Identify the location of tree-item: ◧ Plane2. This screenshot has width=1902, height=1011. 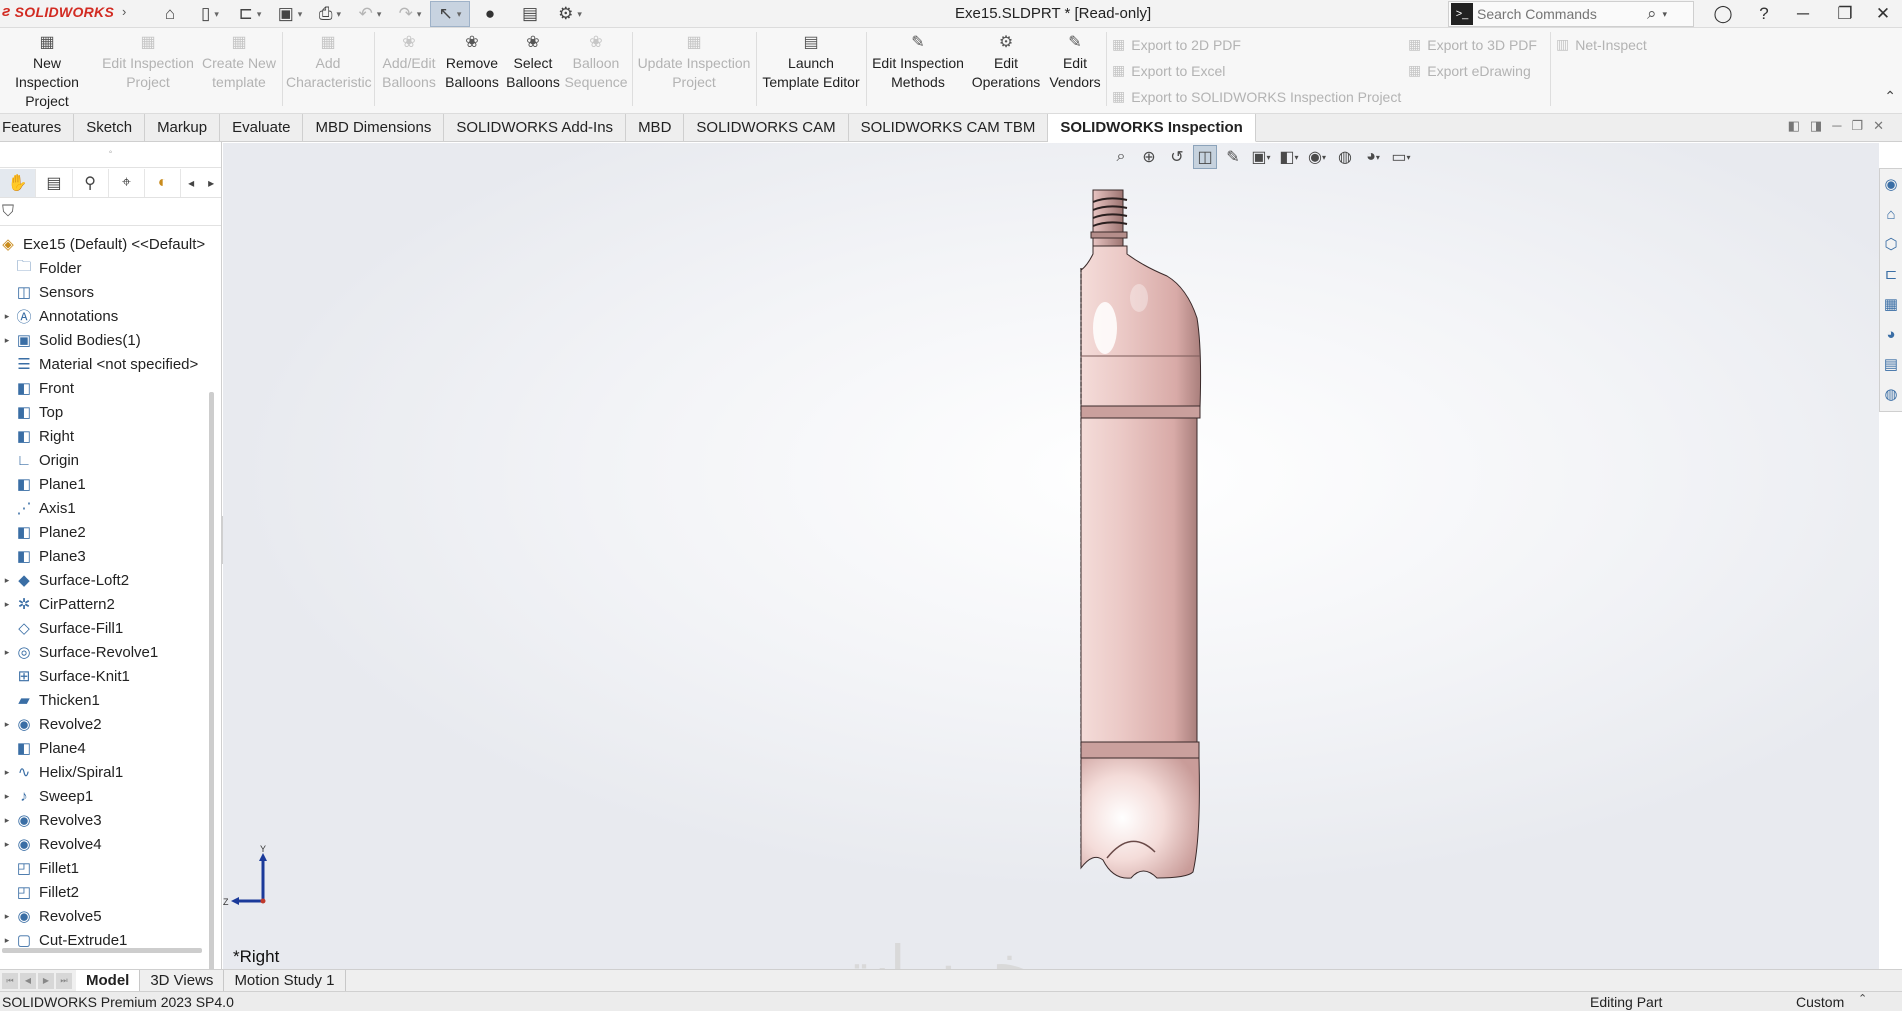
(105, 532).